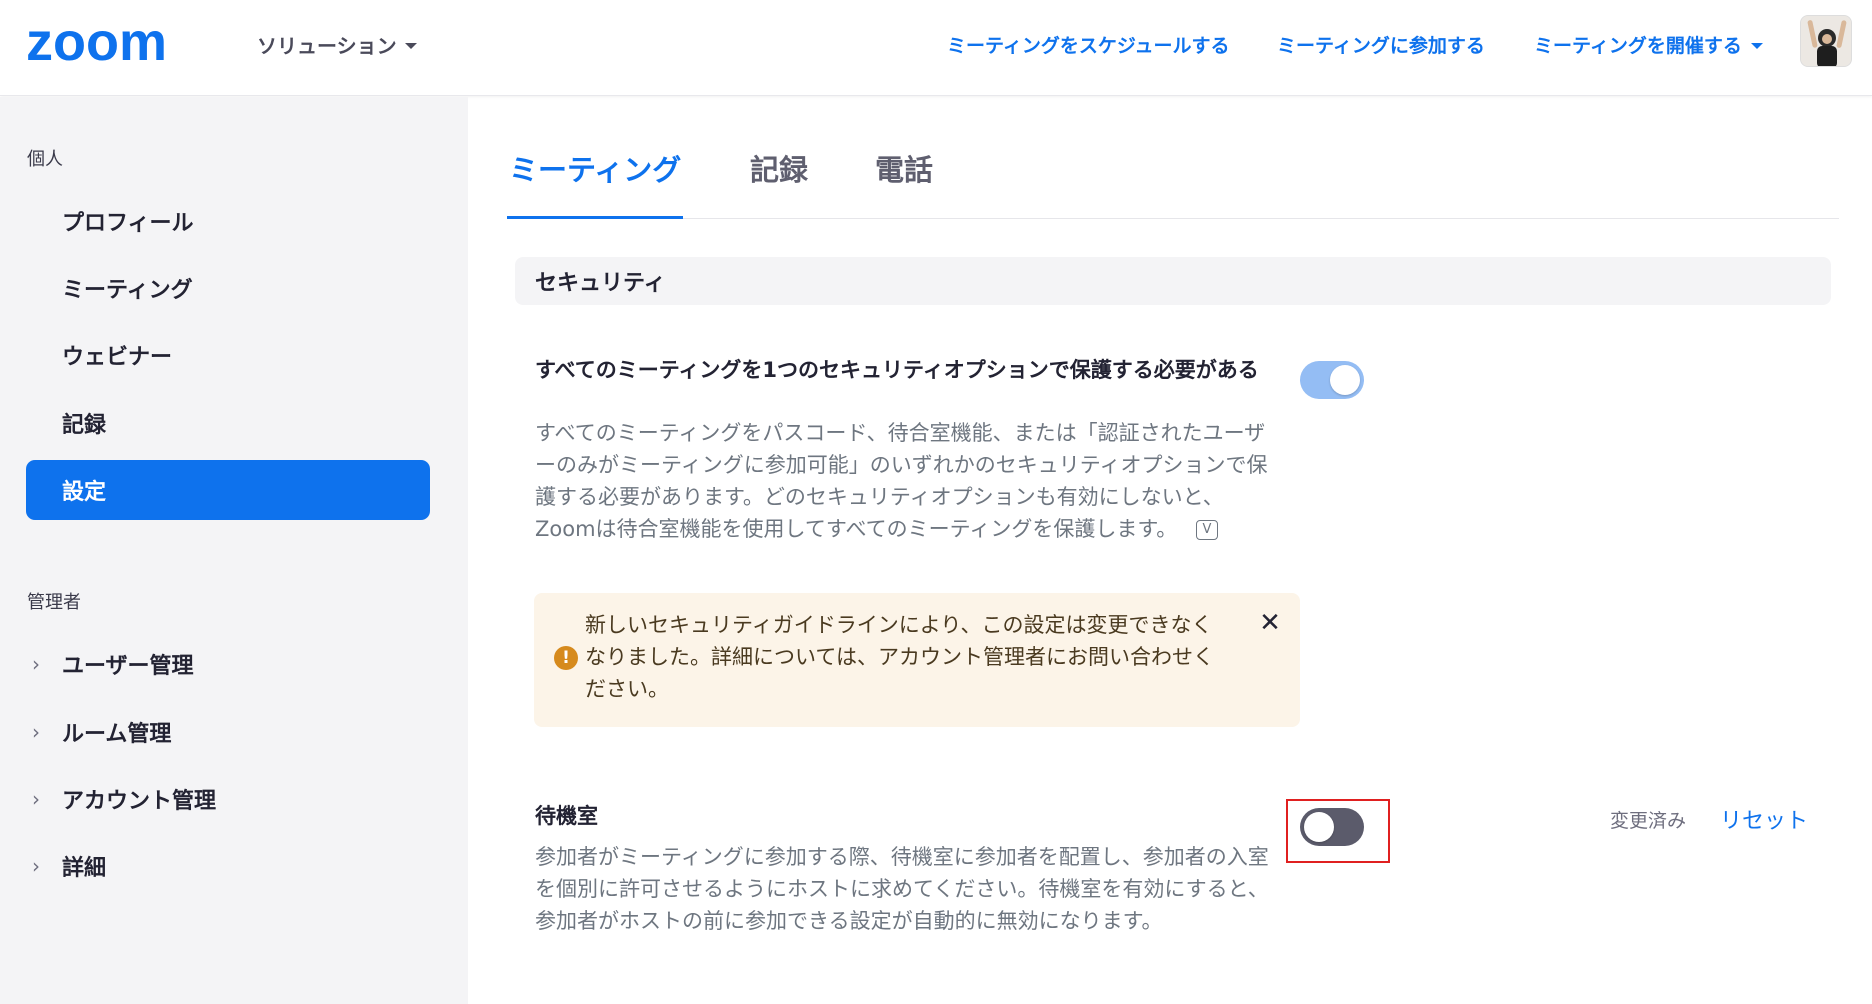 Image resolution: width=1872 pixels, height=1004 pixels. I want to click on tab-label: 電話, so click(904, 170).